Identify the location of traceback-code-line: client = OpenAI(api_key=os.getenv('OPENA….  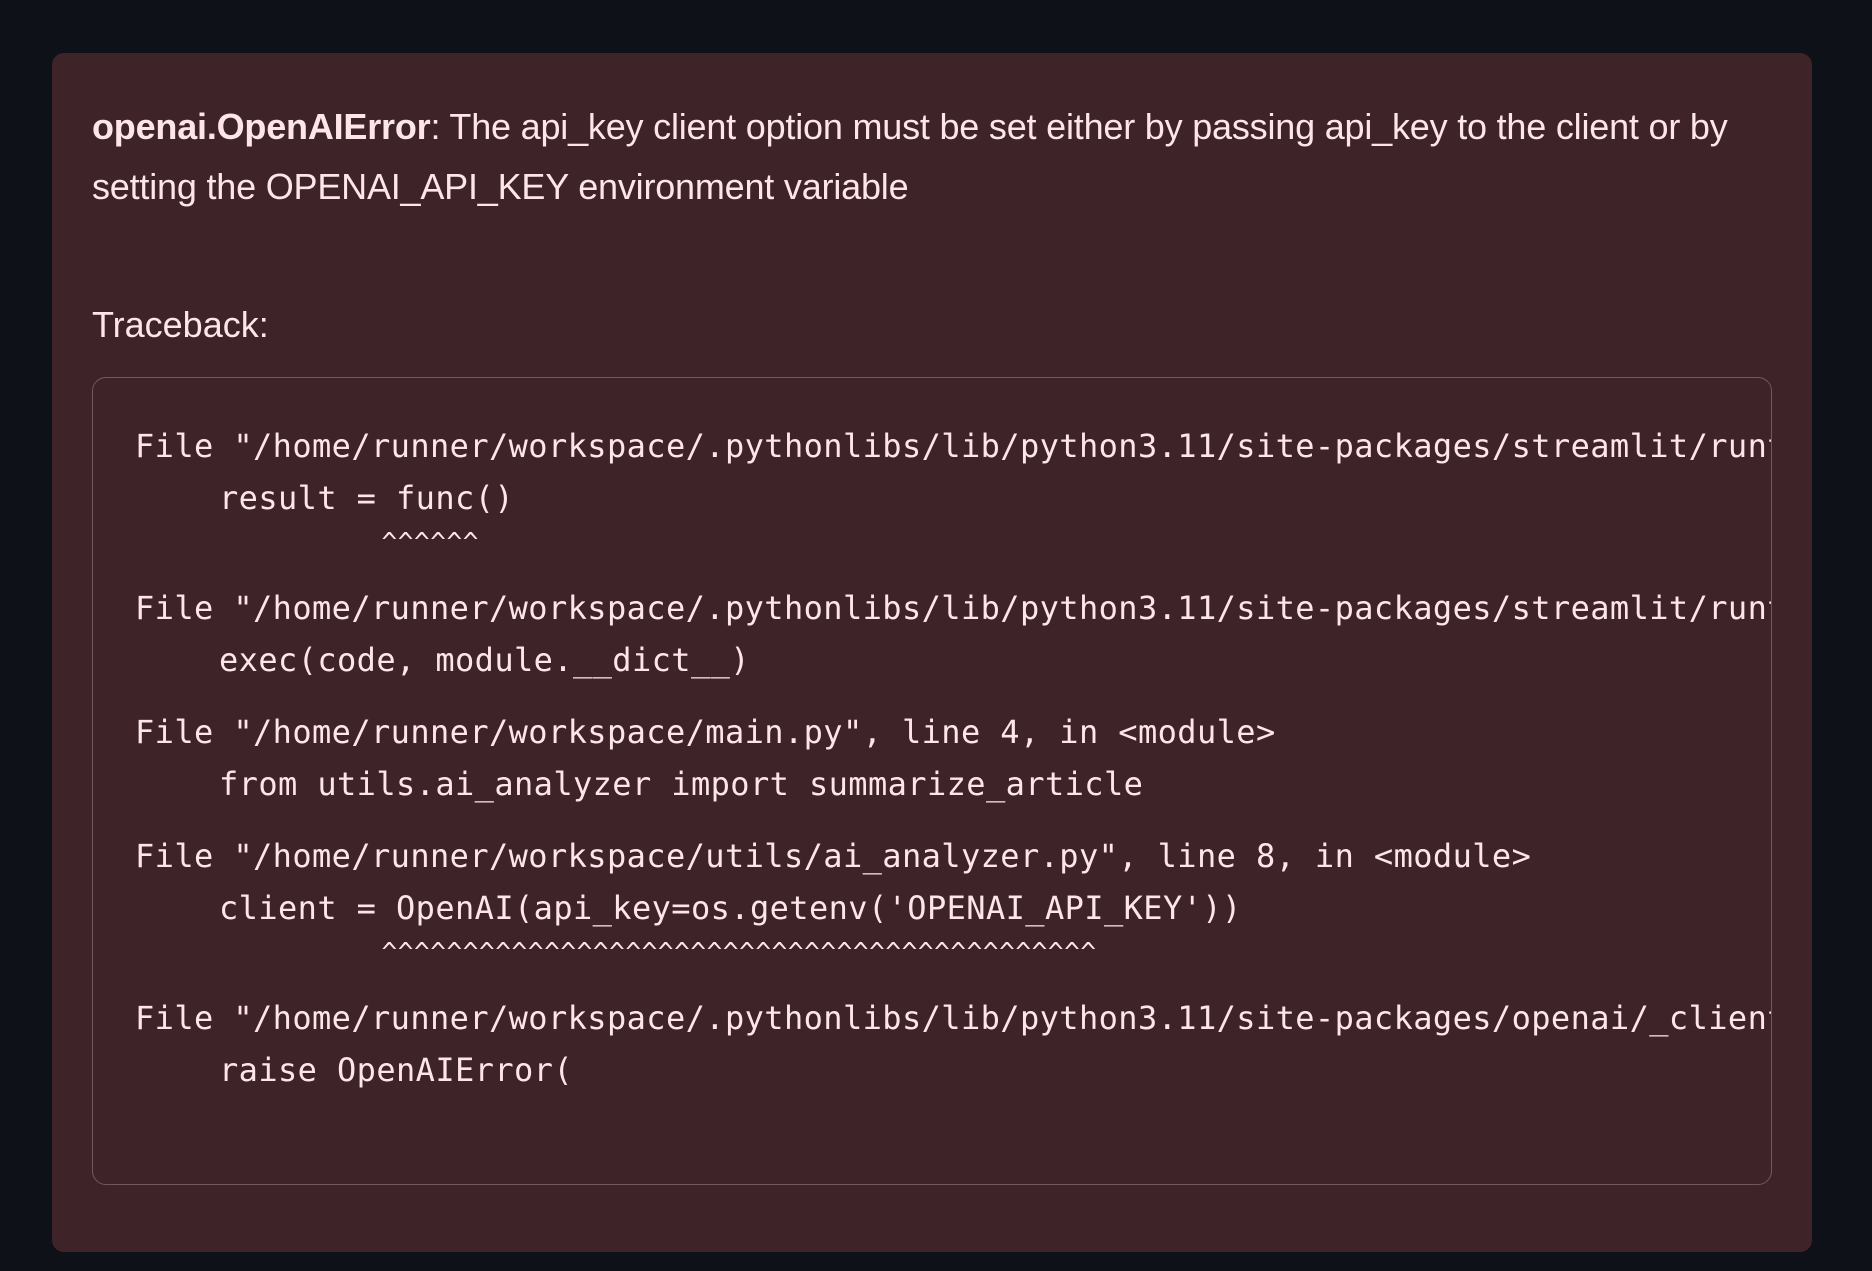
(730, 908).